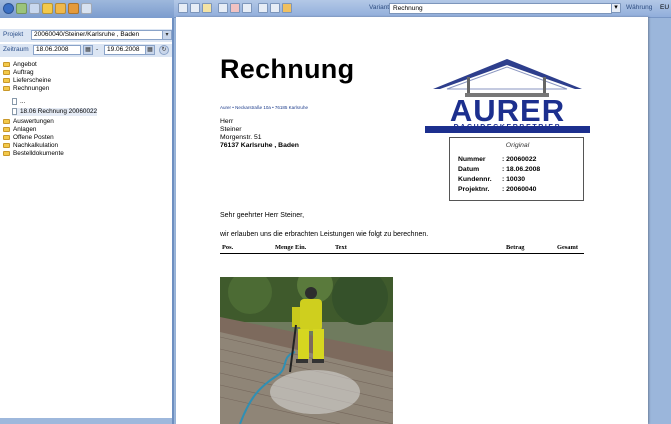  Describe the element at coordinates (500, 8) in the screenshot. I see `variante-select: Rechnung` at that location.